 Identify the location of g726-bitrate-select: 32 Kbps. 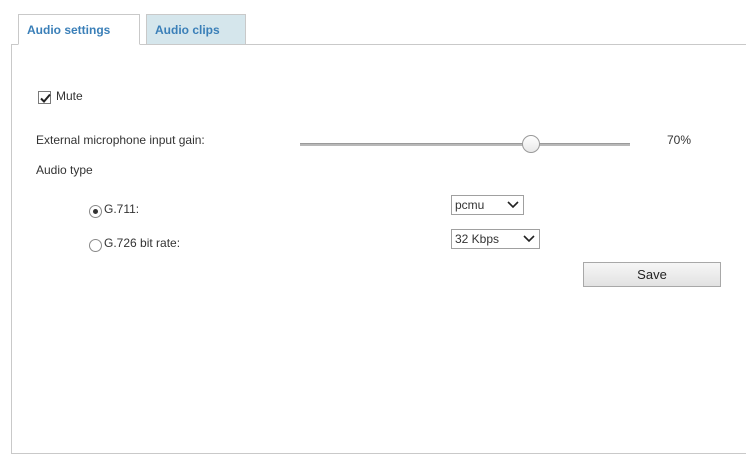
(495, 239).